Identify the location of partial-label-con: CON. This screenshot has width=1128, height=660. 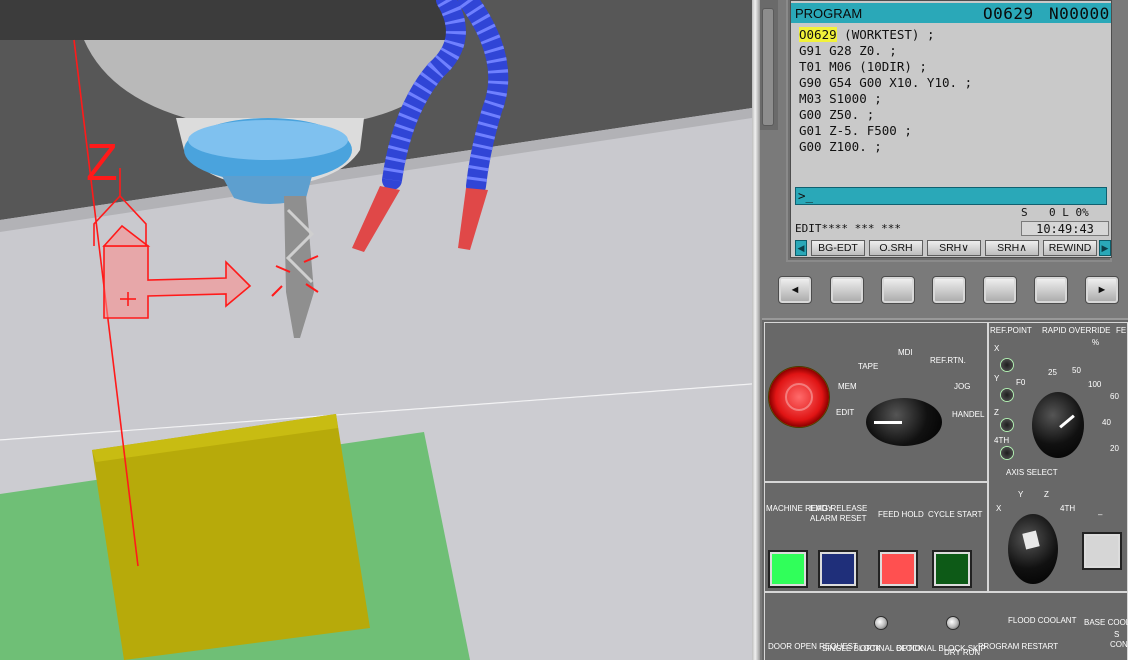
(1119, 644).